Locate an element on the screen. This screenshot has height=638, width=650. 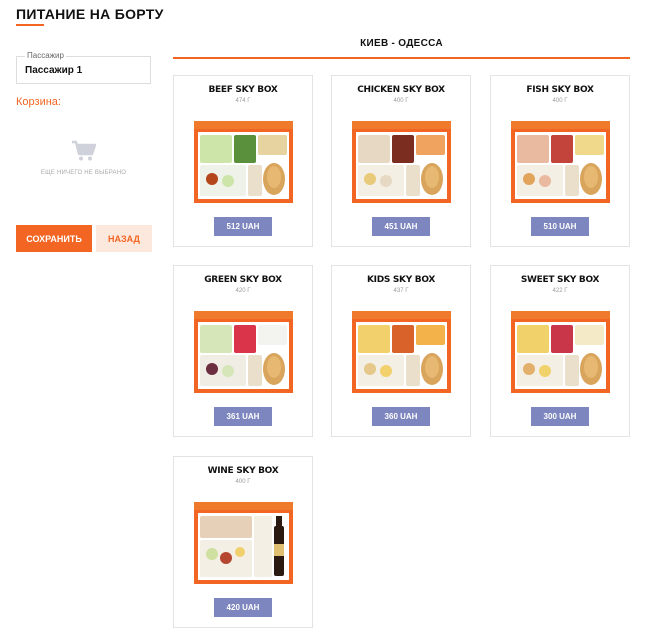
route-underline is located at coordinates (401, 58).